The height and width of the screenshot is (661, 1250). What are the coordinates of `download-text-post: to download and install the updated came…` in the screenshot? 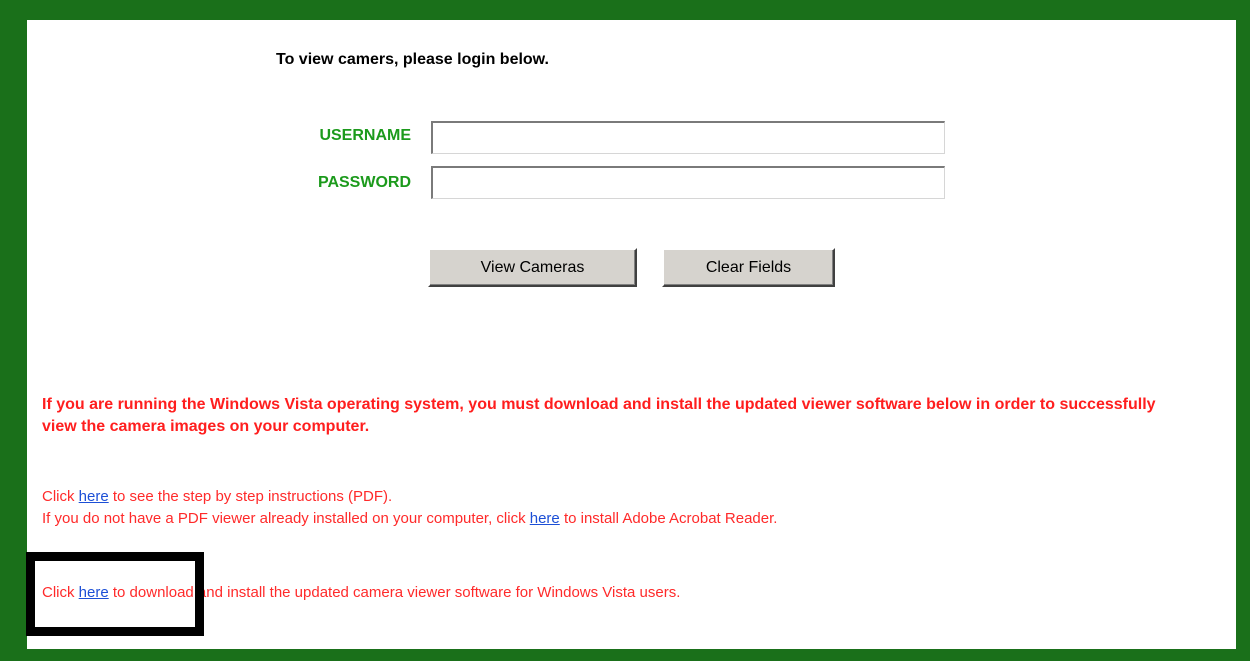 It's located at (394, 592).